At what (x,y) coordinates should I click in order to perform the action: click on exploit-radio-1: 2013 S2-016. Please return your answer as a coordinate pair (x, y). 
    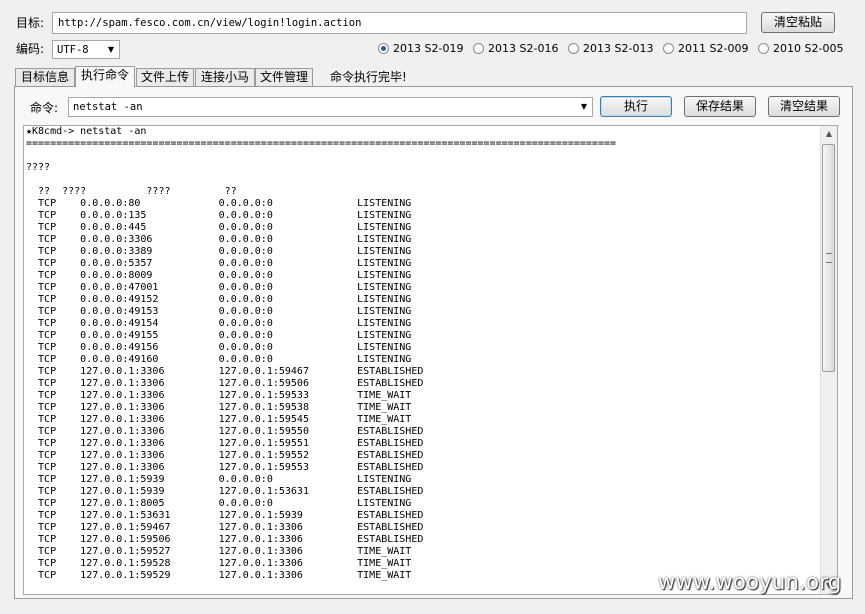
    Looking at the image, I should click on (515, 48).